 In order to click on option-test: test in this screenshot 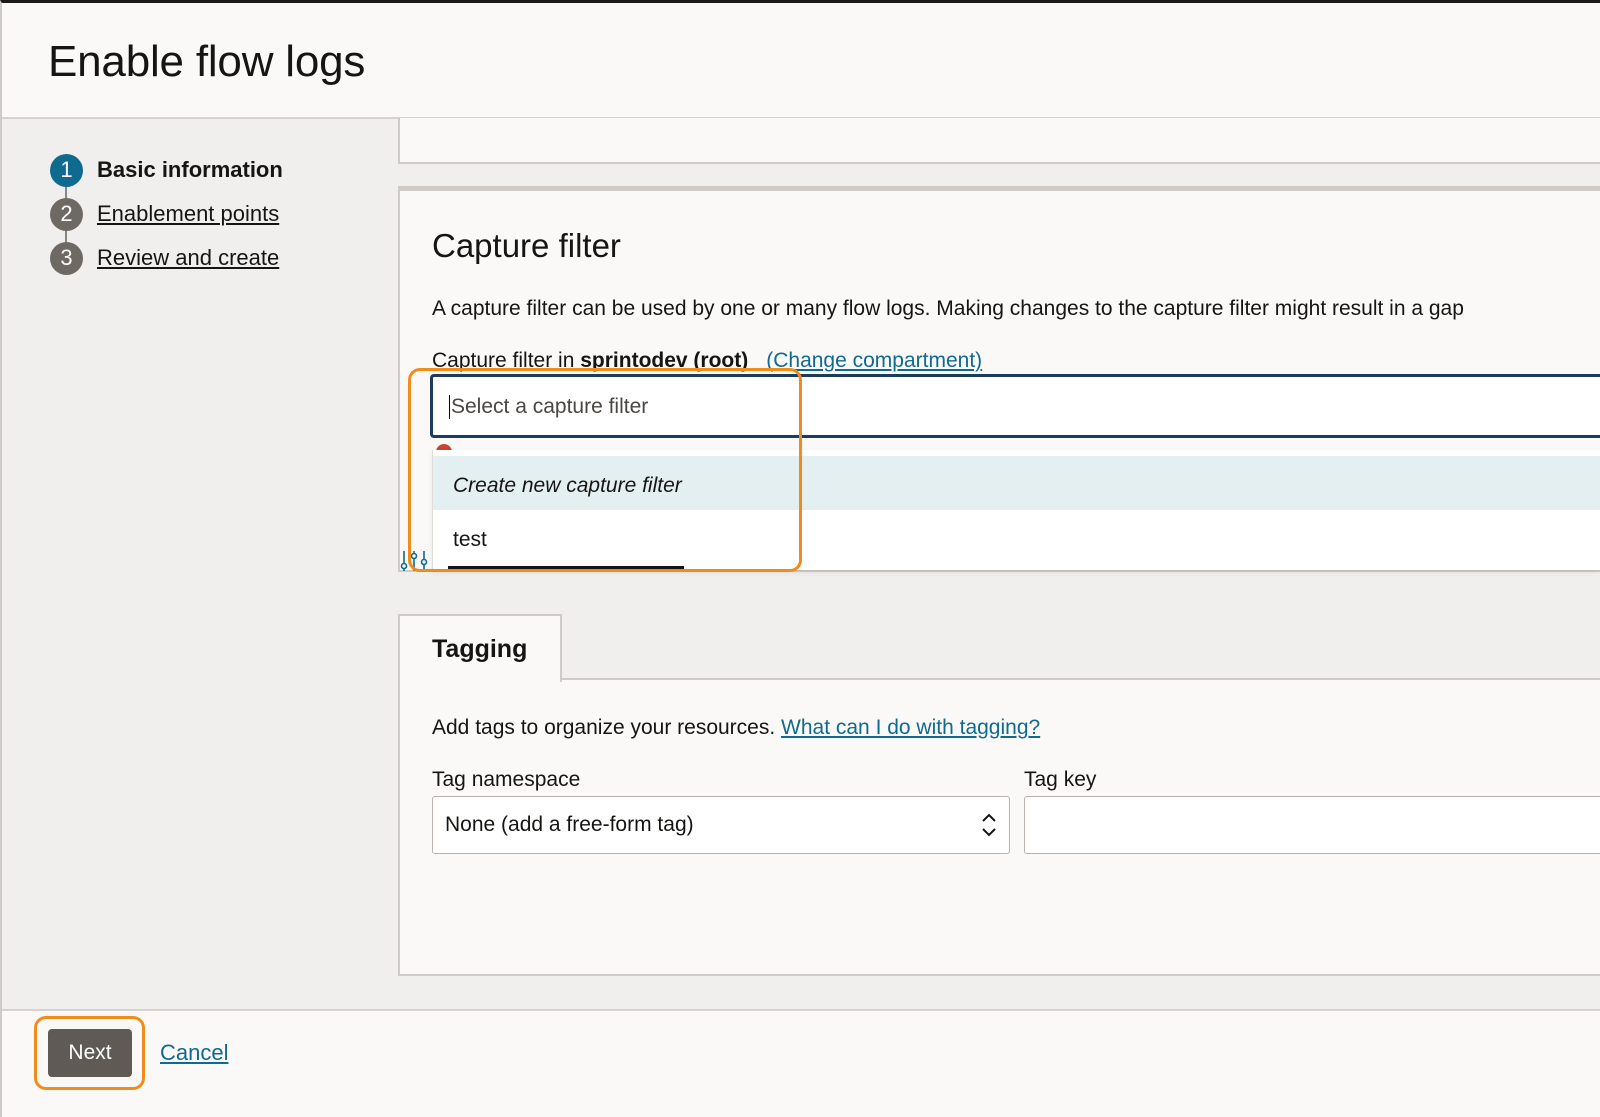, I will do `click(1016, 537)`.